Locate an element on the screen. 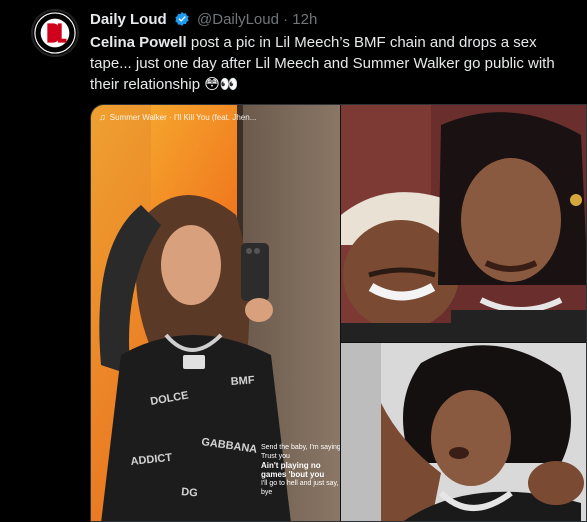 The height and width of the screenshot is (522, 587). music-note-icon: ♫ is located at coordinates (102, 117).